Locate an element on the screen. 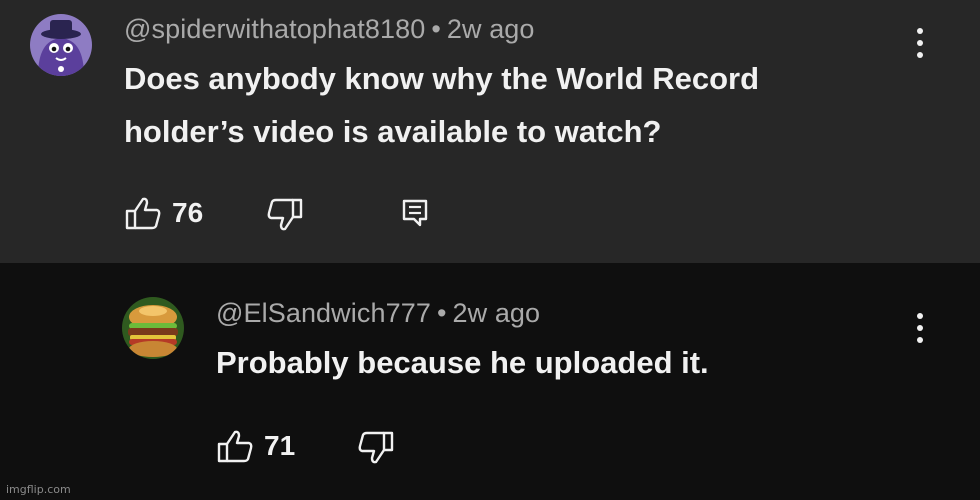  reply-meta: @ElSandwich777 • 2w ago is located at coordinates (378, 313).